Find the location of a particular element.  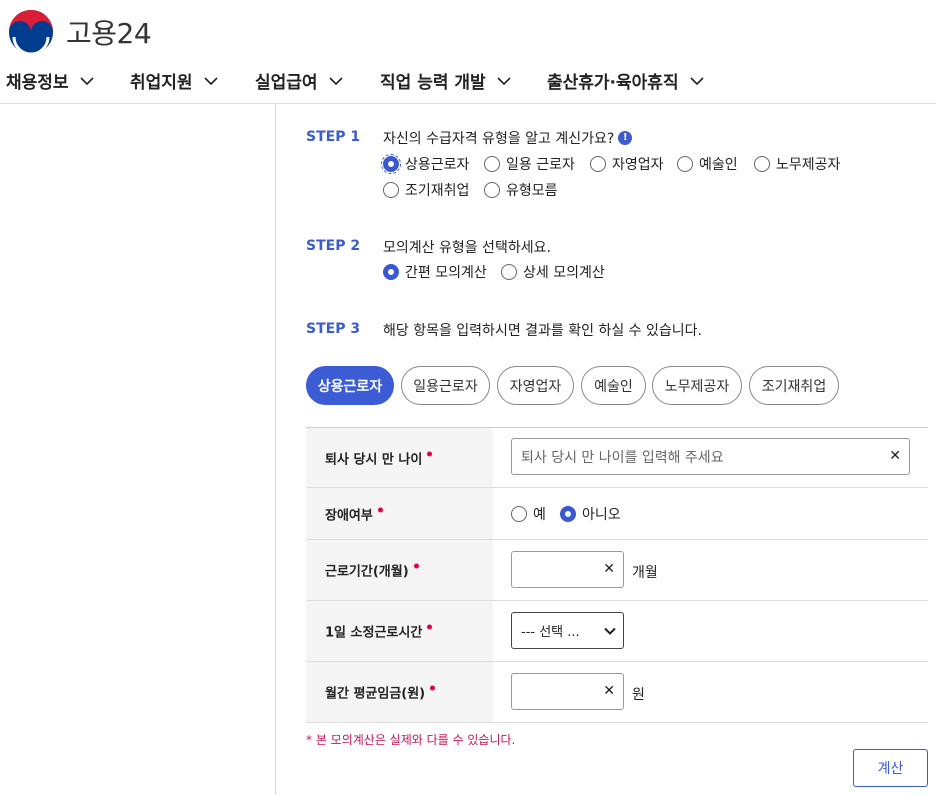

nav-item-unemployment-benefits: 실업급여 is located at coordinates (299, 80).